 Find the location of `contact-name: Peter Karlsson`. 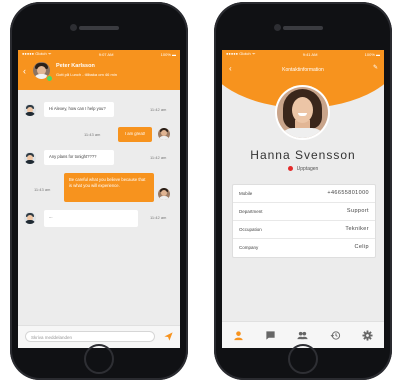

contact-name: Peter Karlsson is located at coordinates (75, 66).